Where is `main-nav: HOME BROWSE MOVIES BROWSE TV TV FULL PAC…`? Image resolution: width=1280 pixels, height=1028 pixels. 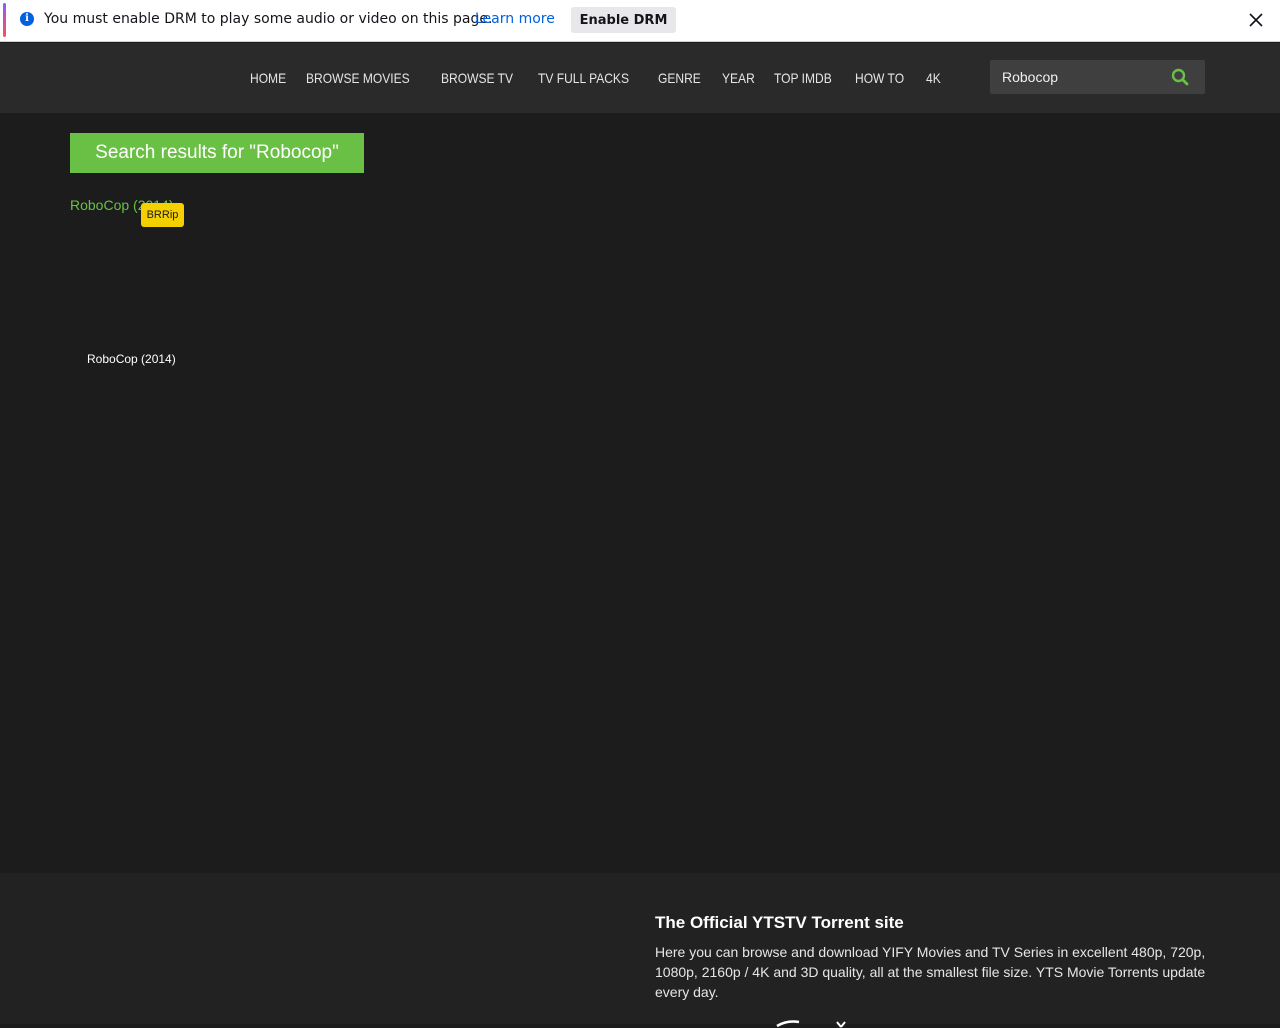 main-nav: HOME BROWSE MOVIES BROWSE TV TV FULL PAC… is located at coordinates (596, 80).